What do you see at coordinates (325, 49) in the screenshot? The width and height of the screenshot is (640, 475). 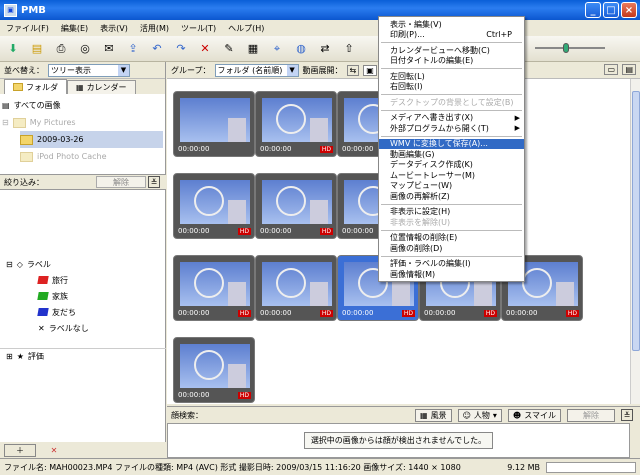 I see `share-icon: ⇄` at bounding box center [325, 49].